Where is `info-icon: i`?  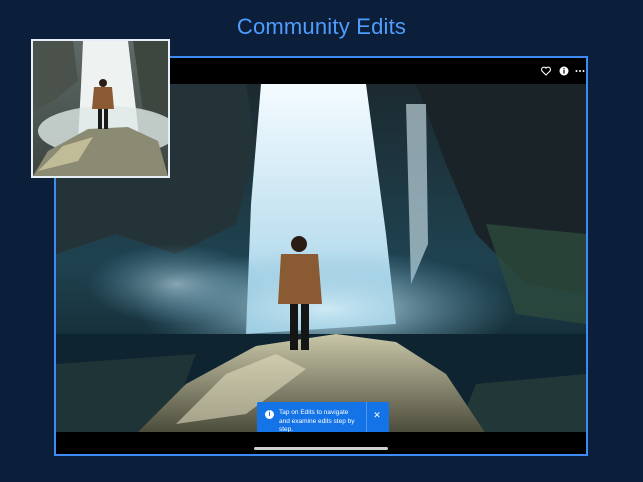
info-icon: i is located at coordinates (269, 414).